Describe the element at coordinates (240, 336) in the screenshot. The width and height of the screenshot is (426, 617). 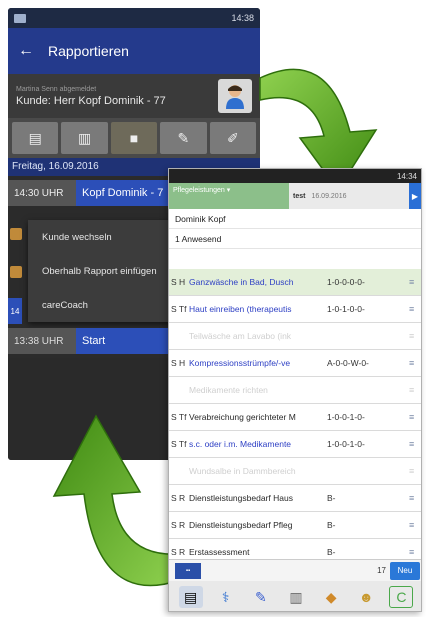
I see `service-name: Teilwäsche am Lavabo (ink` at that location.